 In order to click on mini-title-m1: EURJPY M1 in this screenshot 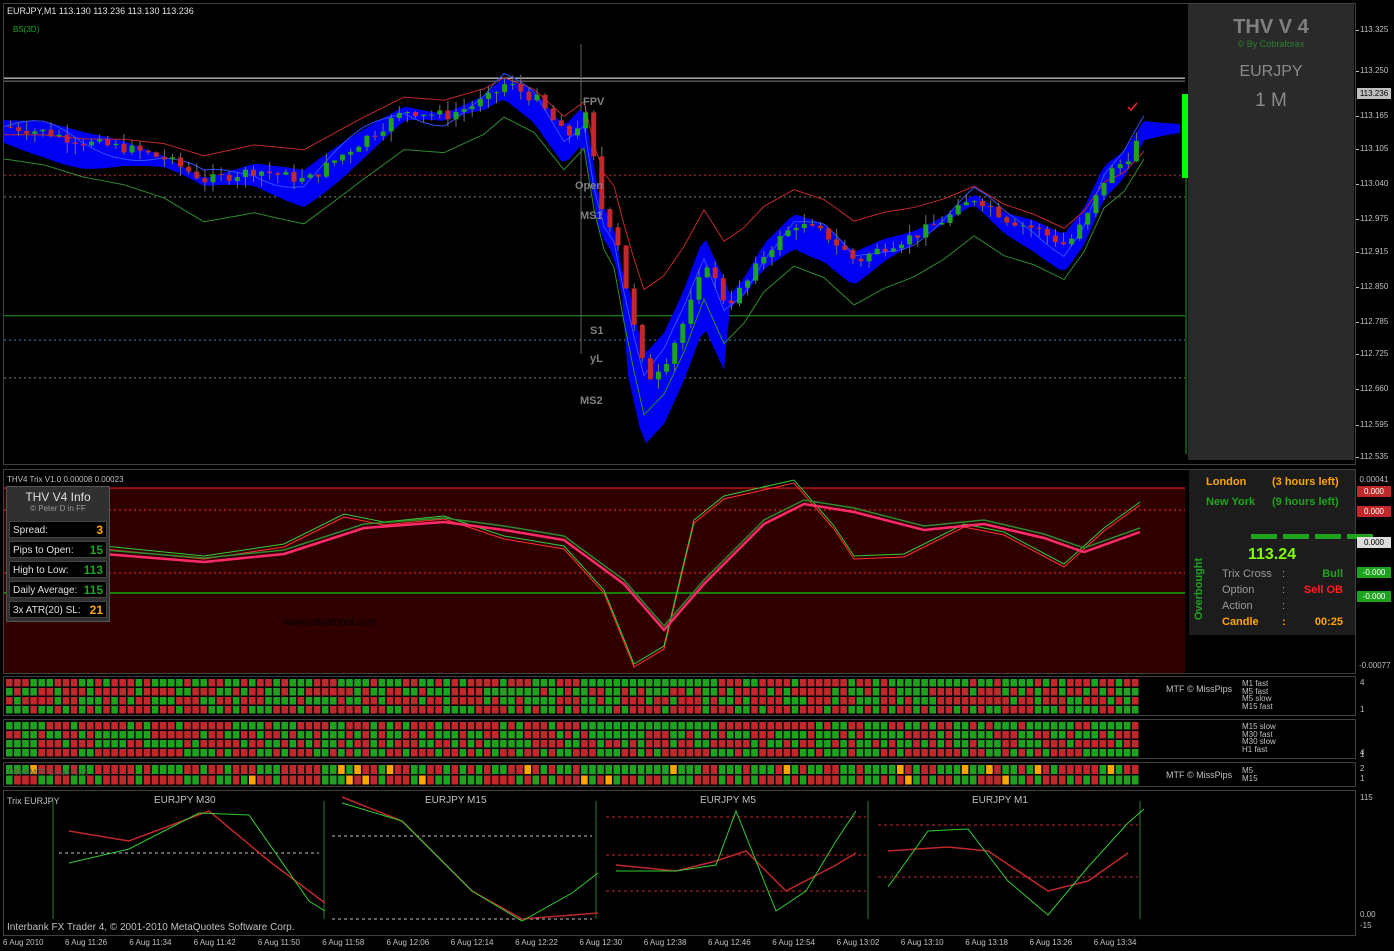, I will do `click(1000, 800)`.